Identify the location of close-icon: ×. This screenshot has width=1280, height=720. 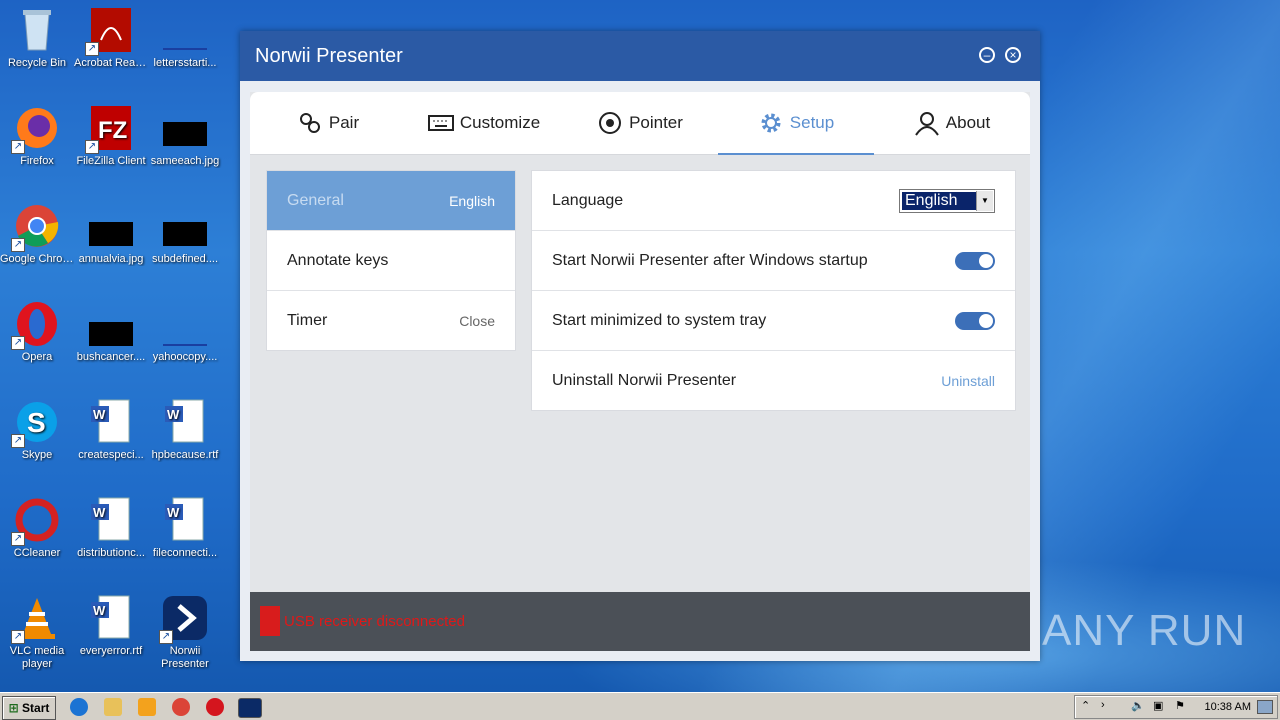
(1013, 55).